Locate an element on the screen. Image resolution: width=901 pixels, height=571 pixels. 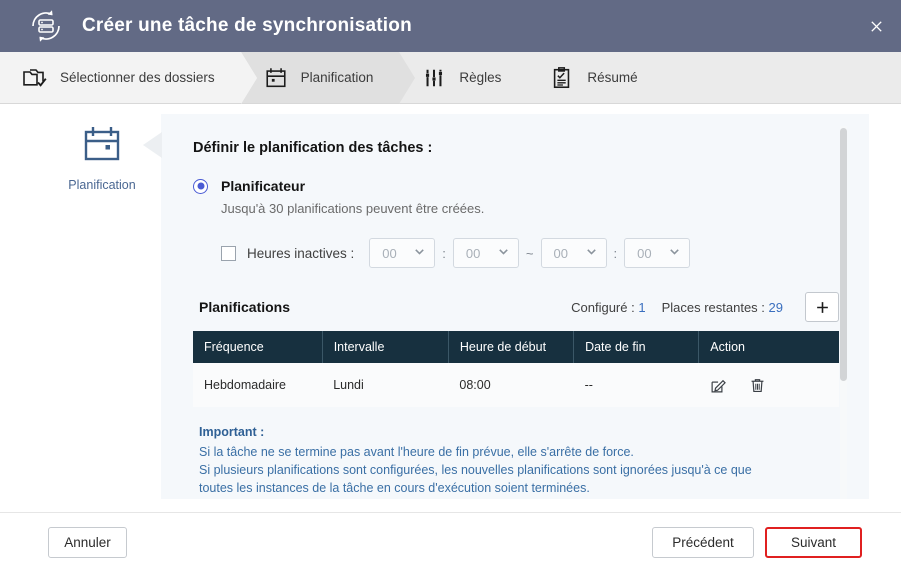
tab-planification: Planification is located at coordinates (328, 78).